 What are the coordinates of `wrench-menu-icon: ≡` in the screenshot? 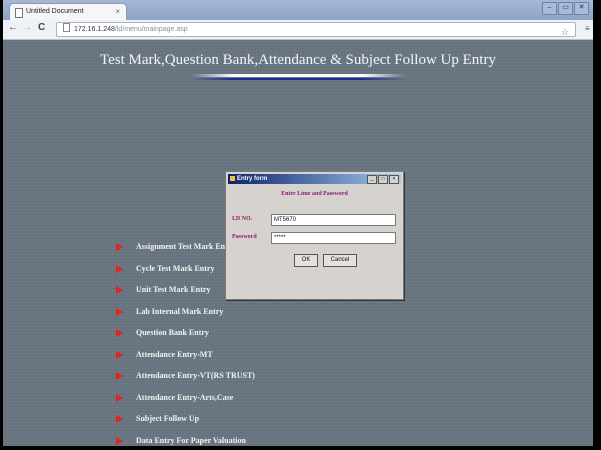 It's located at (587, 28).